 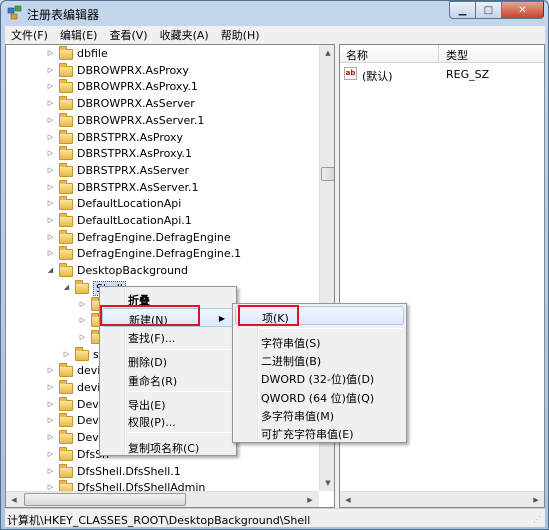 I want to click on ctx-copy-key-name: 复制项名称(C), so click(x=168, y=446).